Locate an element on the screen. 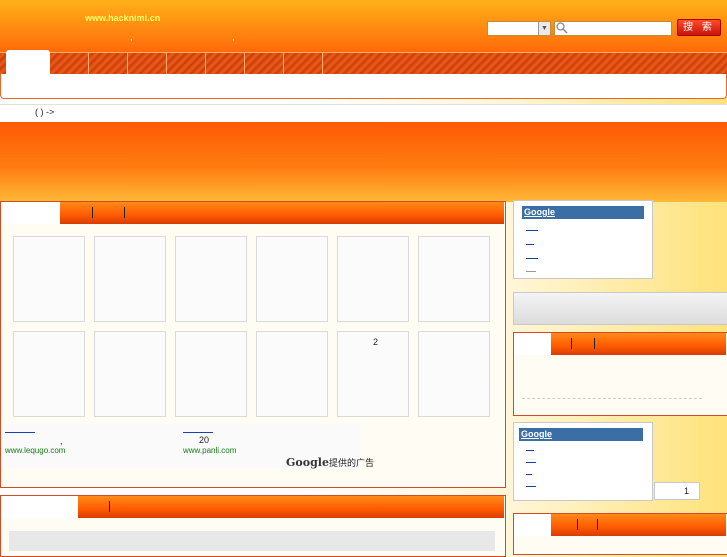 The image size is (727, 557). divider is located at coordinates (612, 398).